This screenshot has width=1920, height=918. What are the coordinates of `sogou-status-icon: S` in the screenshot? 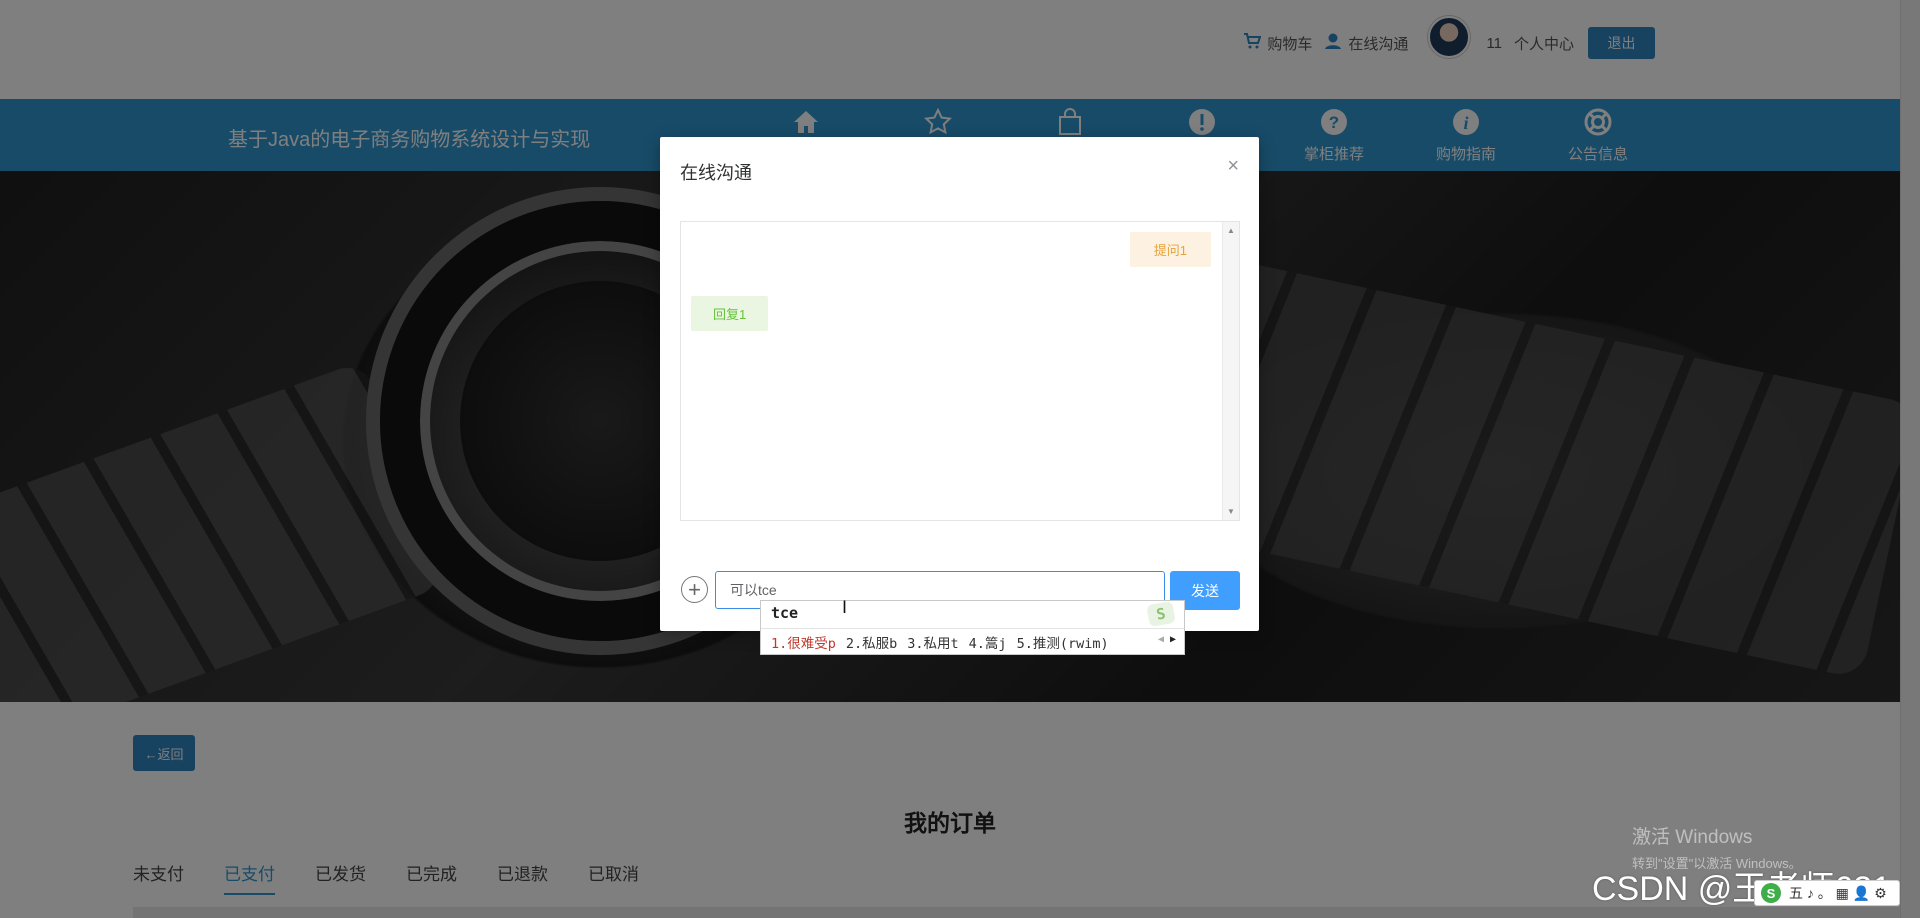 It's located at (1771, 893).